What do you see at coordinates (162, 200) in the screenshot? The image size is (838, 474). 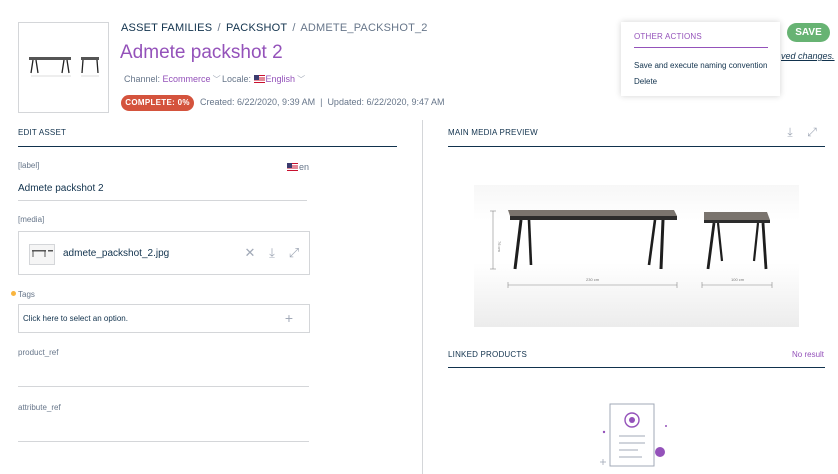 I see `input-underline` at bounding box center [162, 200].